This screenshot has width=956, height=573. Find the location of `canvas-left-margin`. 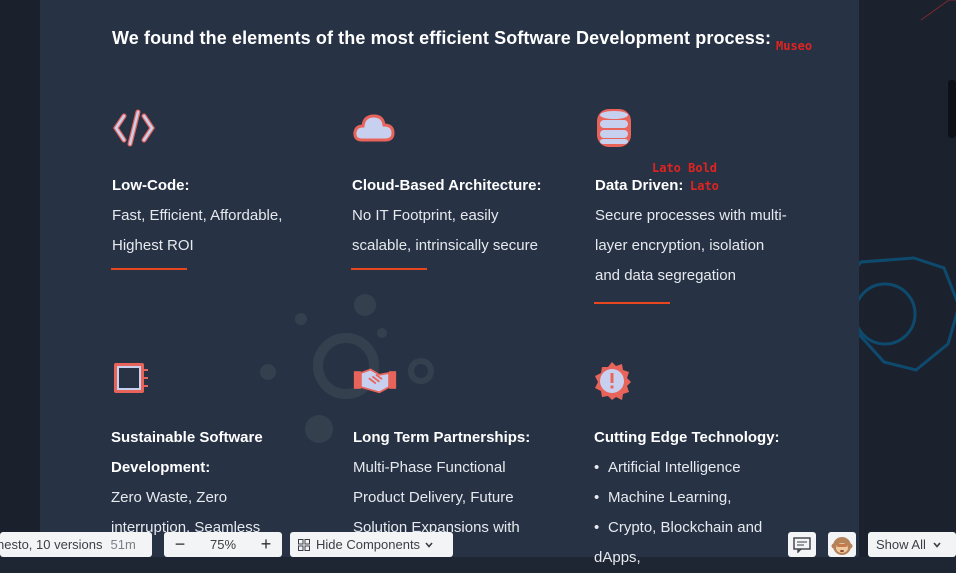

canvas-left-margin is located at coordinates (20, 278).